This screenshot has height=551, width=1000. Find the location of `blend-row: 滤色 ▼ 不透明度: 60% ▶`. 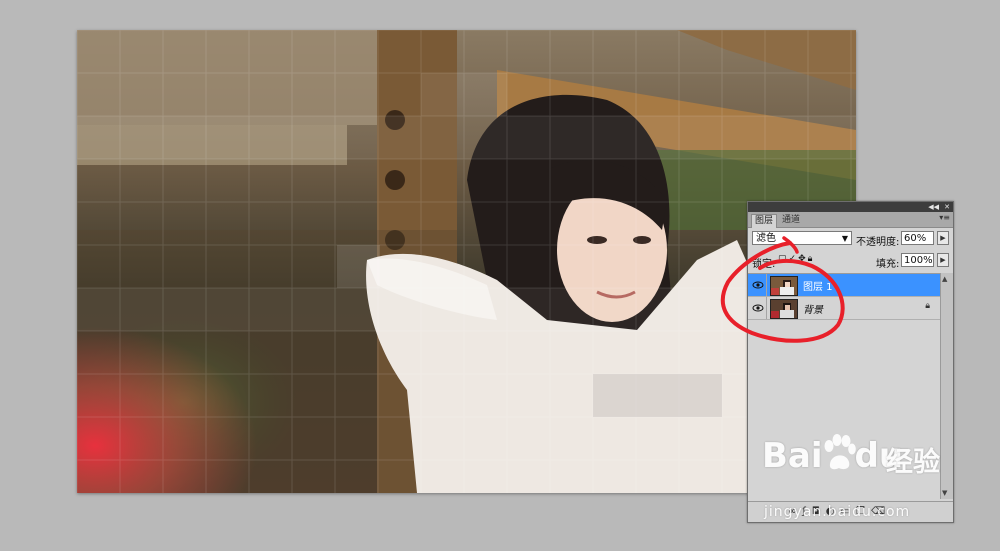

blend-row: 滤色 ▼ 不透明度: 60% ▶ is located at coordinates (850, 238).